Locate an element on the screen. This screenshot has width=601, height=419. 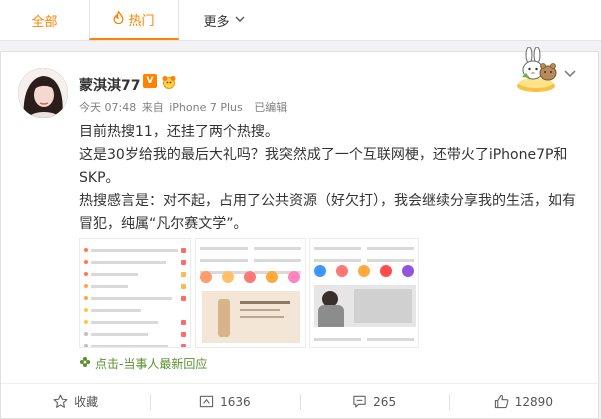
like-button: 12890 is located at coordinates (523, 401).